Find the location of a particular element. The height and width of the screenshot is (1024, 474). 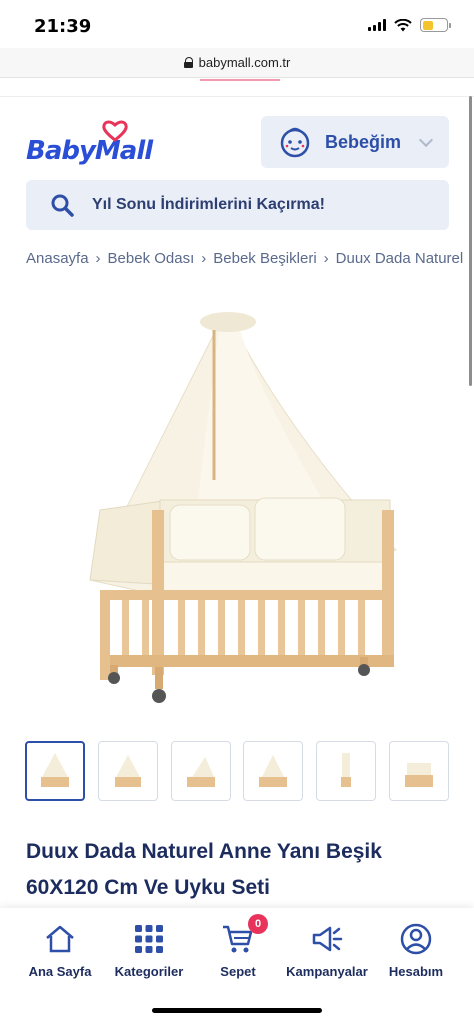

megaphone-icon is located at coordinates (327, 939).